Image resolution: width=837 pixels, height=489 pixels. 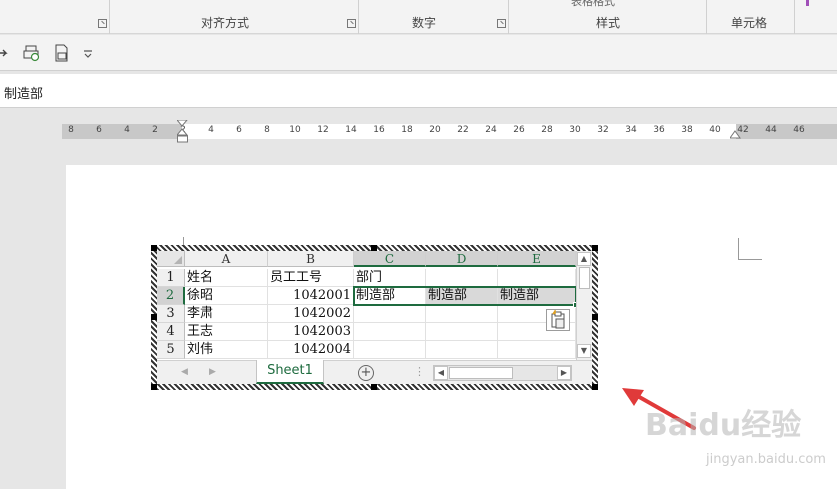 What do you see at coordinates (462, 314) in the screenshot?
I see `cell-d3` at bounding box center [462, 314].